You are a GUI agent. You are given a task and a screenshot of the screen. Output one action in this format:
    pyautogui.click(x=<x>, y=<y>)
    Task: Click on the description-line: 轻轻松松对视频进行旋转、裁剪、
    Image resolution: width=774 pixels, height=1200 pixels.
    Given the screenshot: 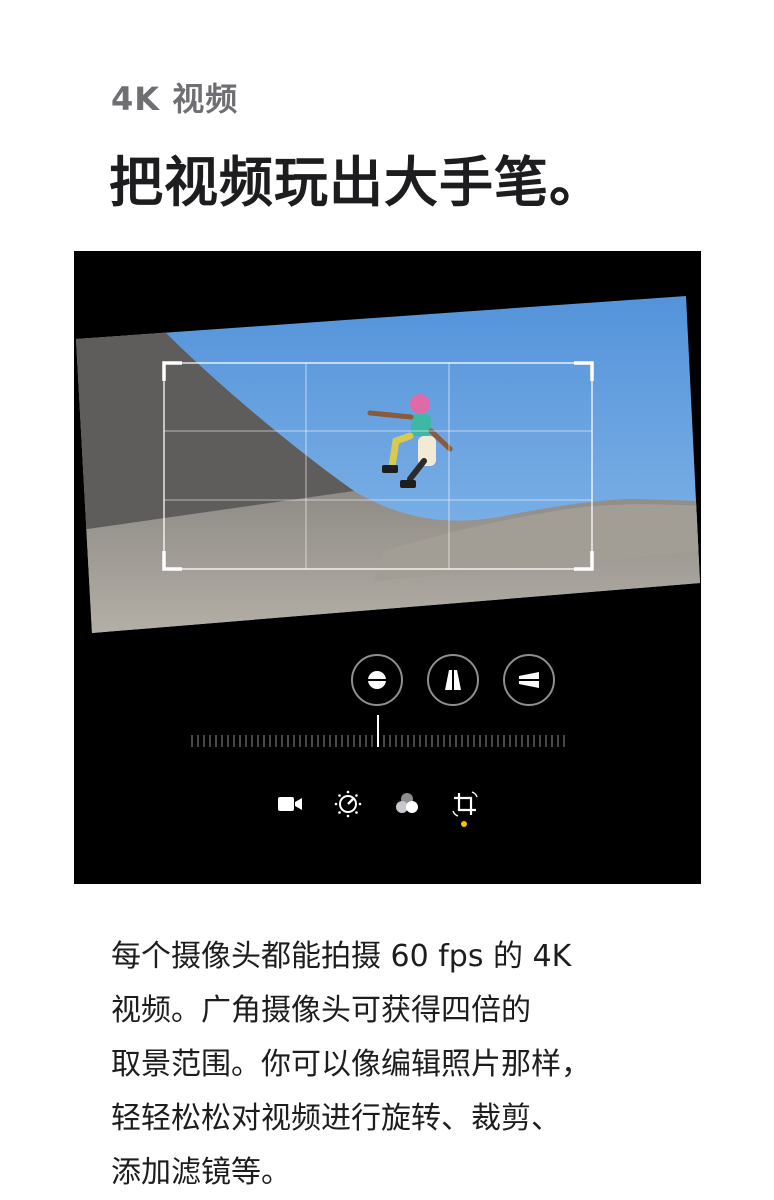 What is the action you would take?
    pyautogui.click(x=336, y=1118)
    